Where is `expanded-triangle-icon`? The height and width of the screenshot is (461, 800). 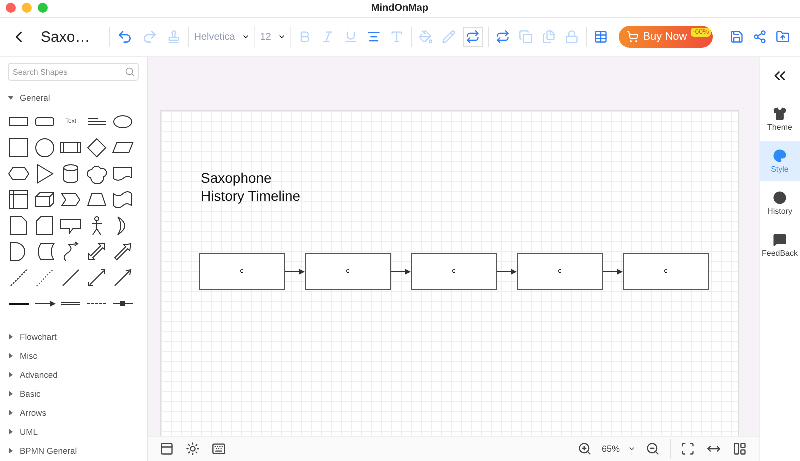
expanded-triangle-icon is located at coordinates (11, 97).